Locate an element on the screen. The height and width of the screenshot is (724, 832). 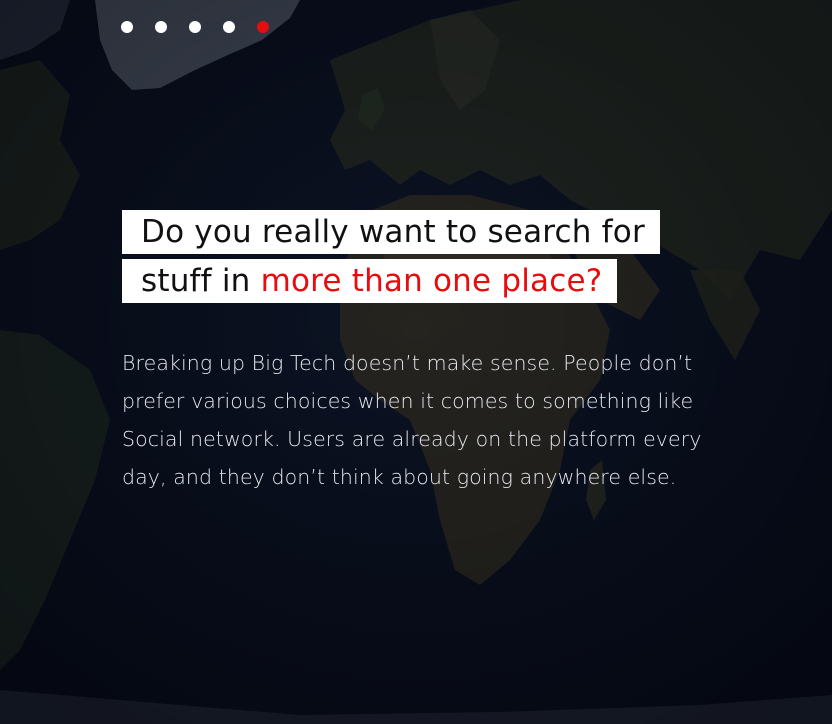
headline-line-2-prefix: stuff in is located at coordinates (201, 281).